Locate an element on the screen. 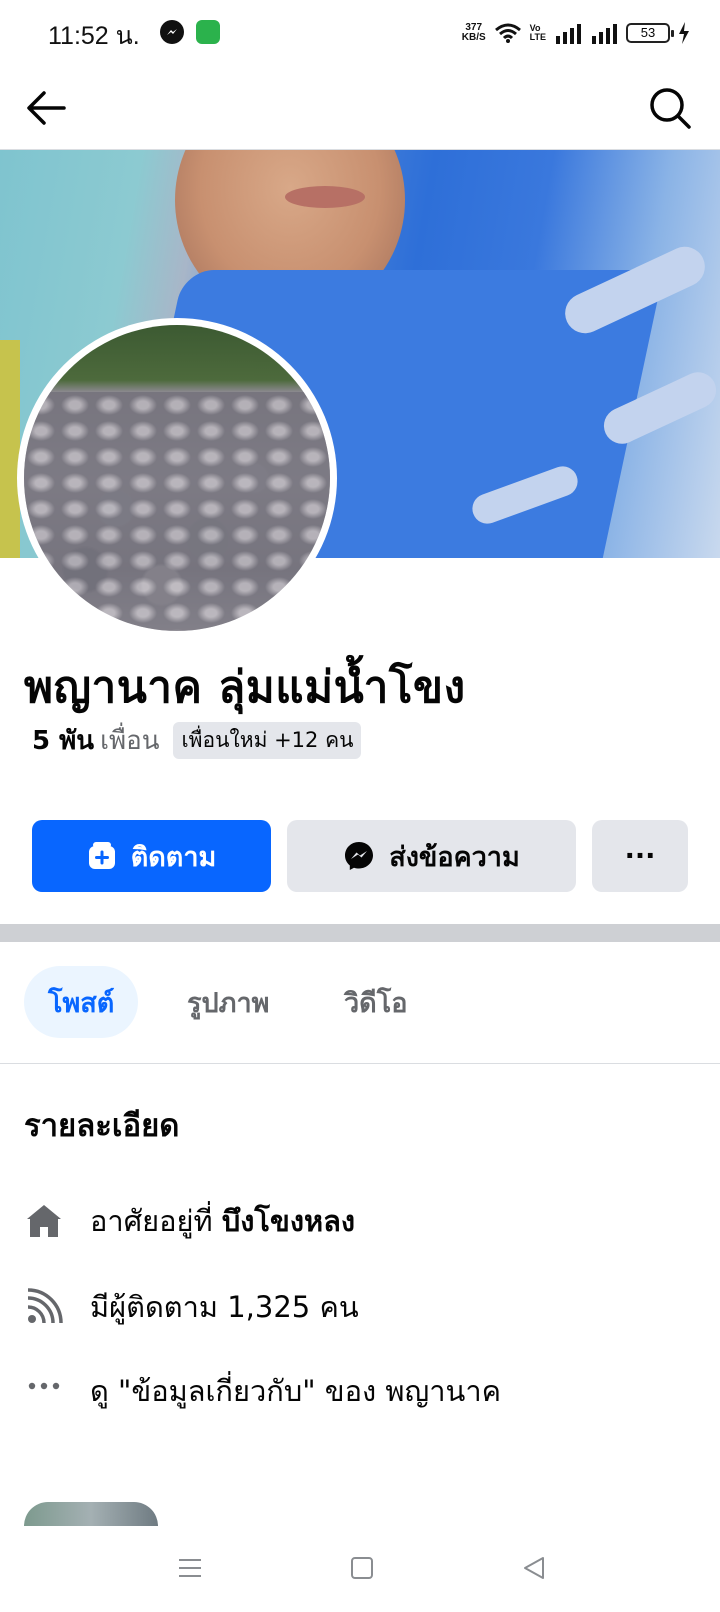 This screenshot has height=1612, width=720. battery-indicator: 53 is located at coordinates (650, 33).